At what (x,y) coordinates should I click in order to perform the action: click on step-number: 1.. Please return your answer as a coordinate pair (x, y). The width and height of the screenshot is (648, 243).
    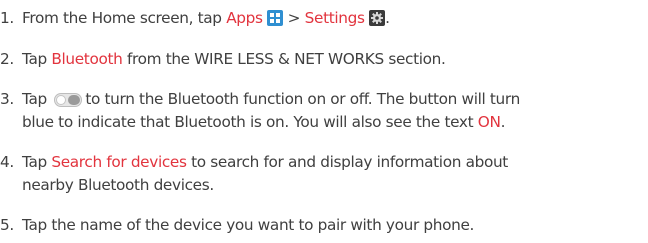
    Looking at the image, I should click on (7, 18).